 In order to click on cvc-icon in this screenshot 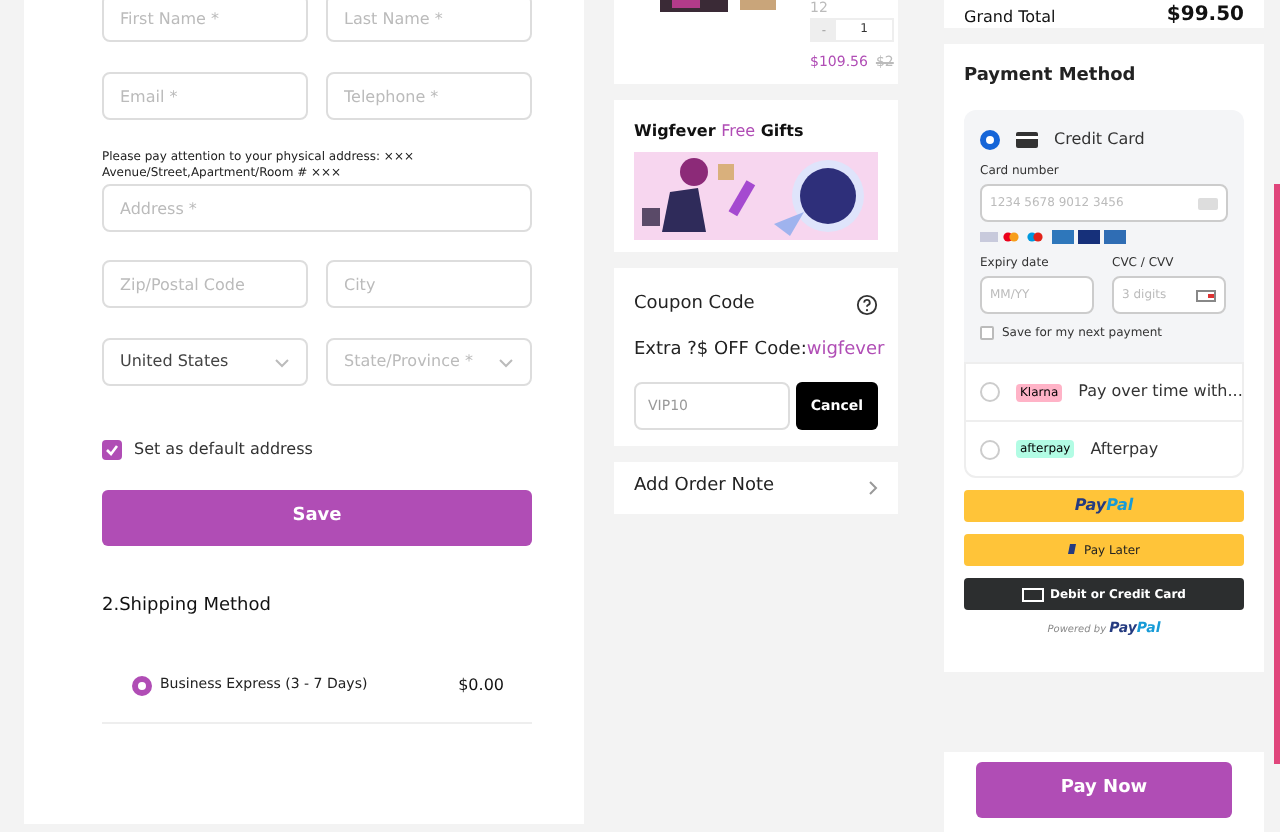, I will do `click(1206, 295)`.